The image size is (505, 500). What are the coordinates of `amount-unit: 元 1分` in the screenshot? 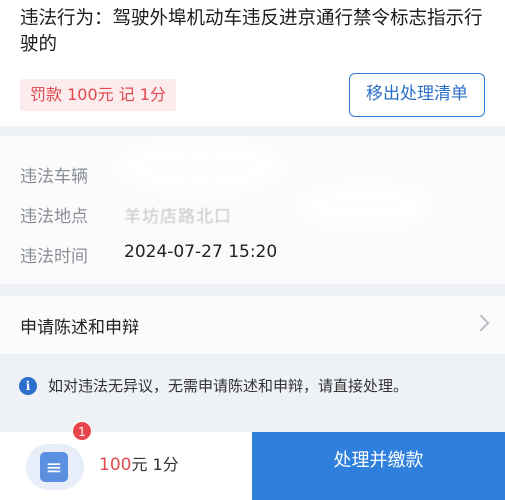 It's located at (155, 464).